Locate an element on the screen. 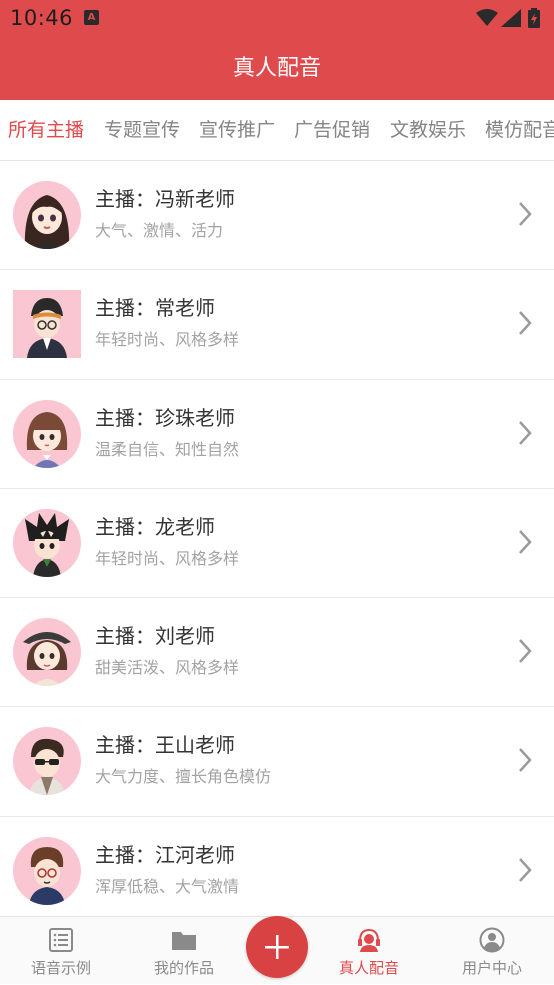 Image resolution: width=554 pixels, height=985 pixels. tab-all-anchors: 所有主播 is located at coordinates (46, 130).